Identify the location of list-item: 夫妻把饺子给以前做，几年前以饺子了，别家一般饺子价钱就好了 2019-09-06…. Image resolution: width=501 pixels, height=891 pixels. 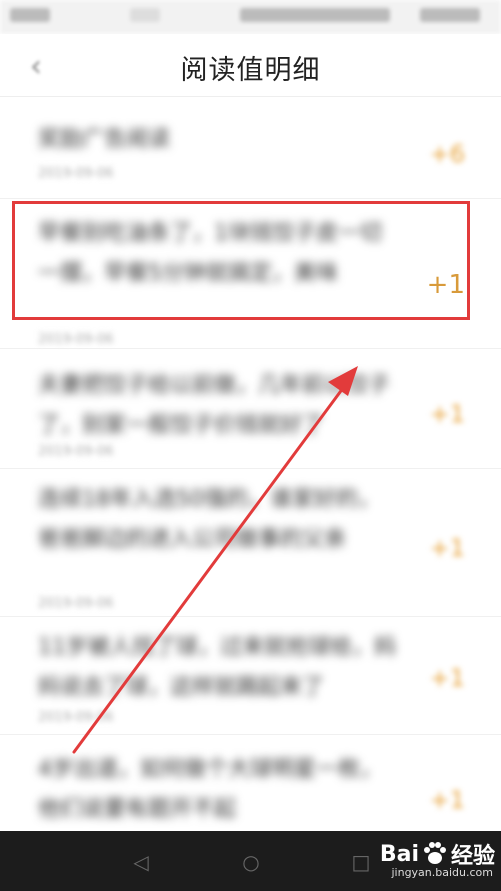
(250, 413).